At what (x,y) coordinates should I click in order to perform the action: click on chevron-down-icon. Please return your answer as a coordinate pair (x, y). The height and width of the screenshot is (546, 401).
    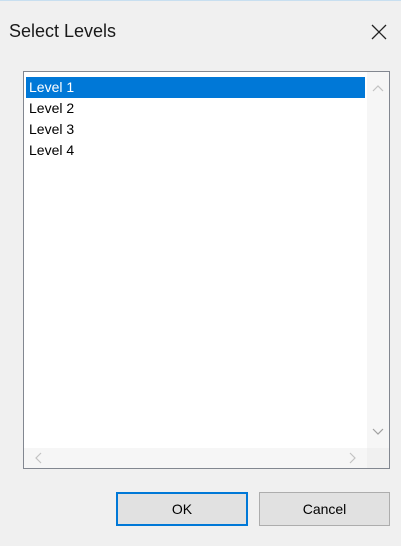
    Looking at the image, I should click on (378, 431).